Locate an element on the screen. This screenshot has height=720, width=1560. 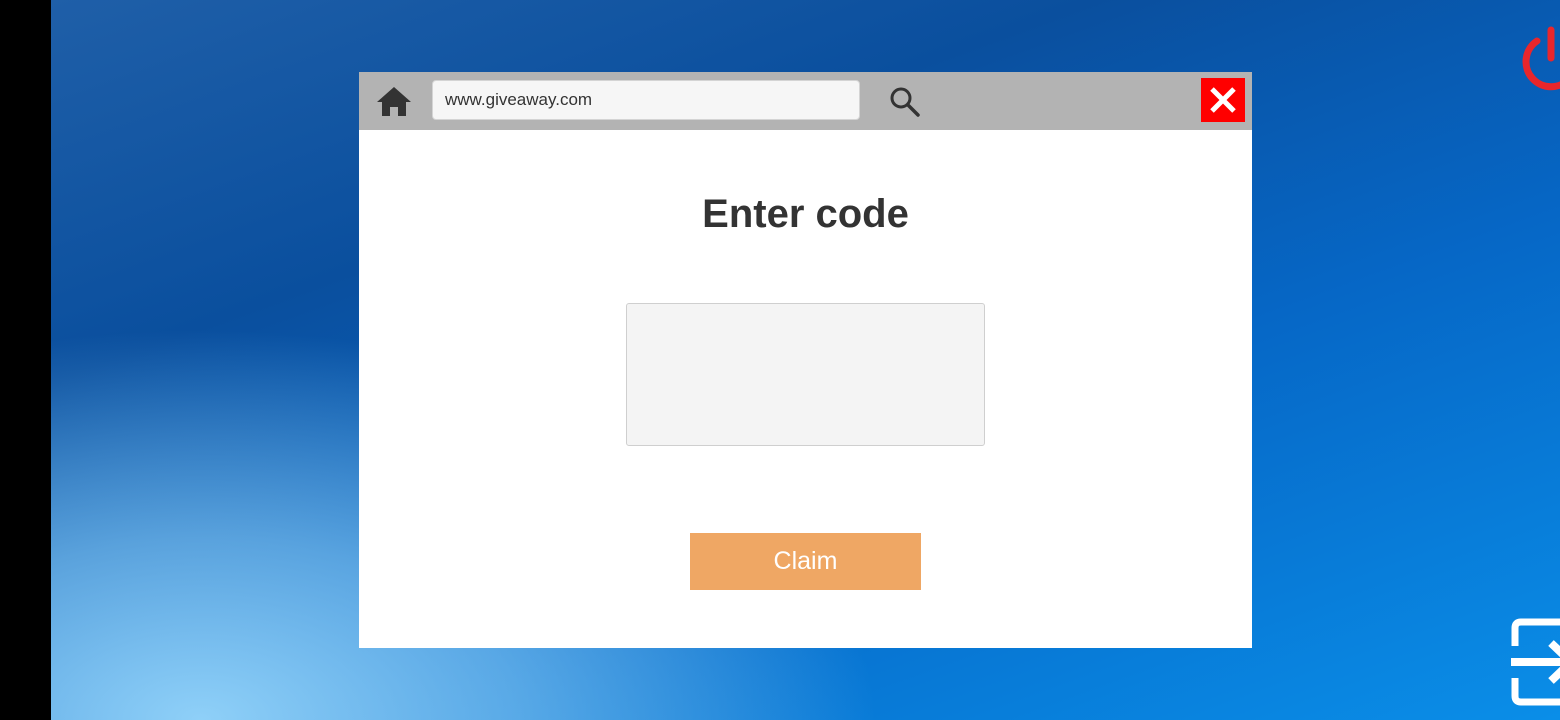
claim-button: Claim is located at coordinates (805, 561).